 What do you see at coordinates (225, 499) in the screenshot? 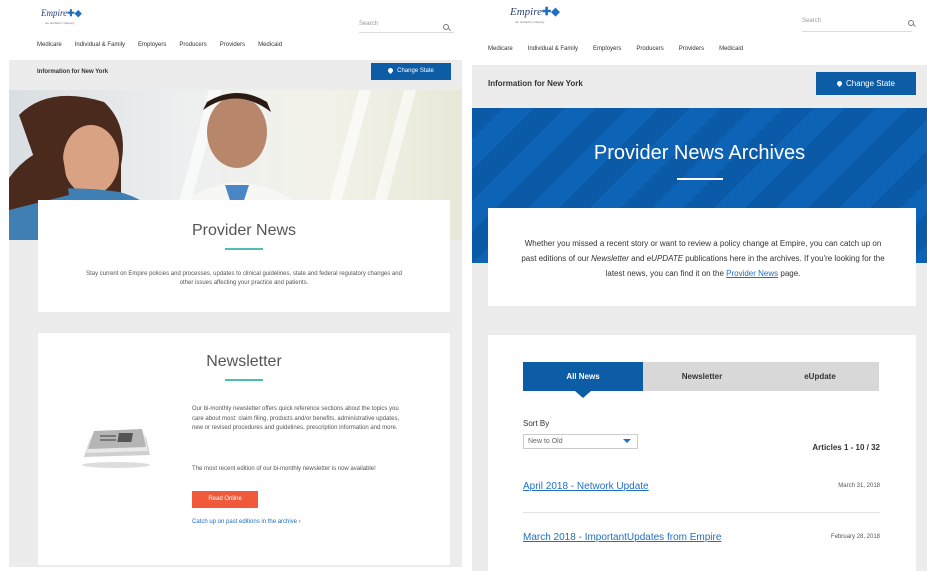
I see `read-online-button: Read Online` at bounding box center [225, 499].